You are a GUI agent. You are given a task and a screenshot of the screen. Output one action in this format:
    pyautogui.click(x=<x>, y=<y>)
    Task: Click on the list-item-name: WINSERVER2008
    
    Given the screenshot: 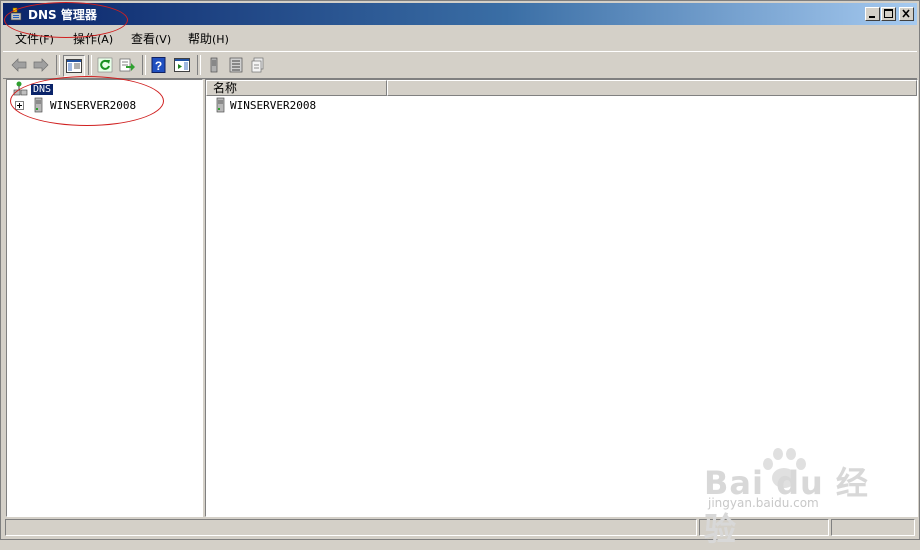 What is the action you would take?
    pyautogui.click(x=273, y=105)
    